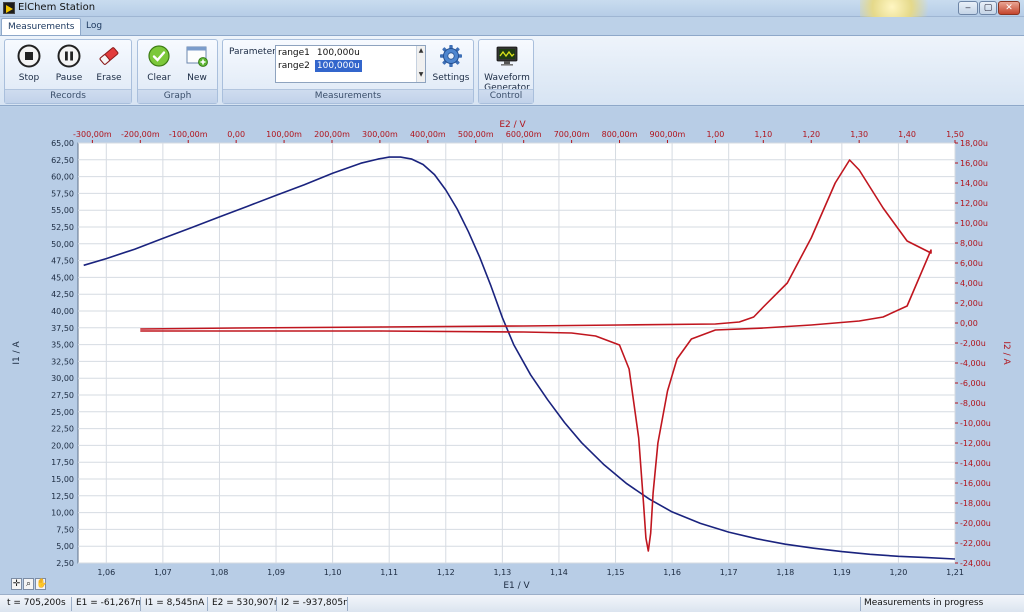 The image size is (1024, 612). What do you see at coordinates (971, 303) in the screenshot?
I see `y-right-tick-label: 2,00u` at bounding box center [971, 303].